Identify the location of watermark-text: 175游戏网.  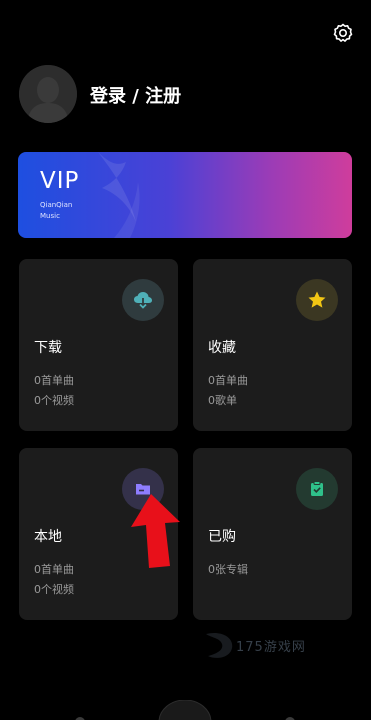
(271, 647).